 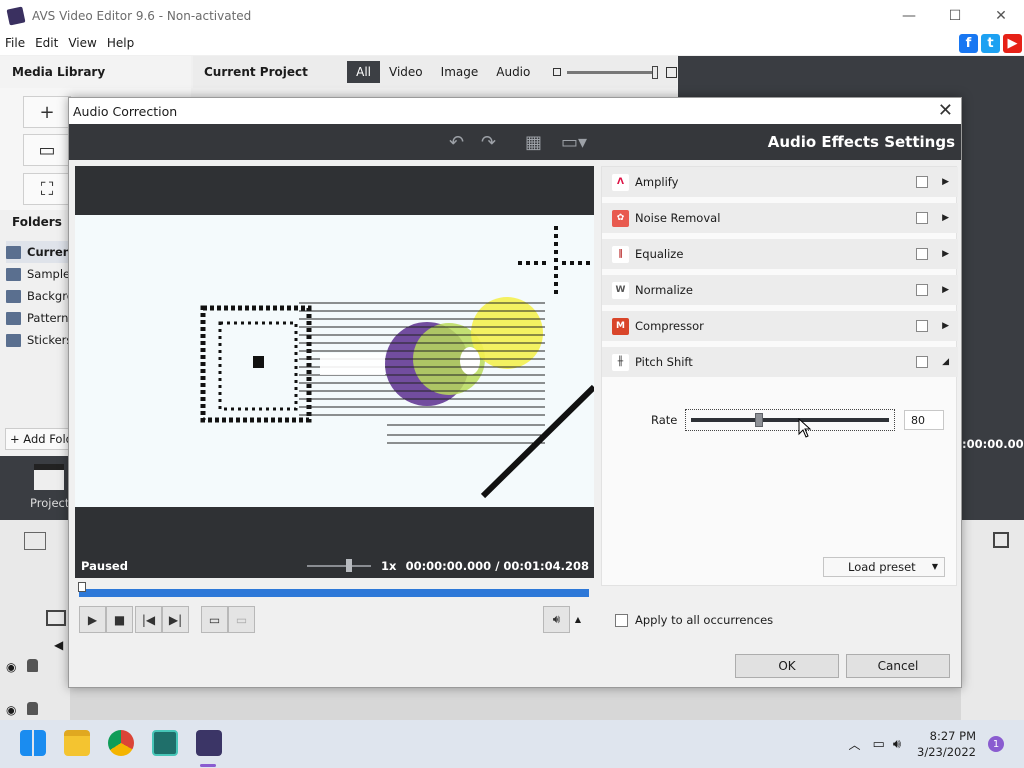 What do you see at coordinates (339, 566) in the screenshot?
I see `speed-slider-track` at bounding box center [339, 566].